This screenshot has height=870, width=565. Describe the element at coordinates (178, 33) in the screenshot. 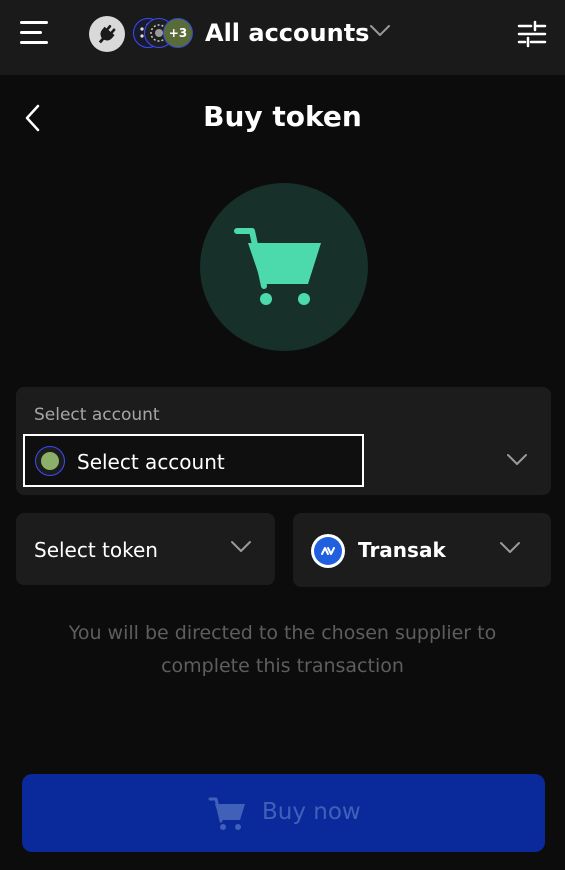

I see `more-accounts-badge: +3` at that location.